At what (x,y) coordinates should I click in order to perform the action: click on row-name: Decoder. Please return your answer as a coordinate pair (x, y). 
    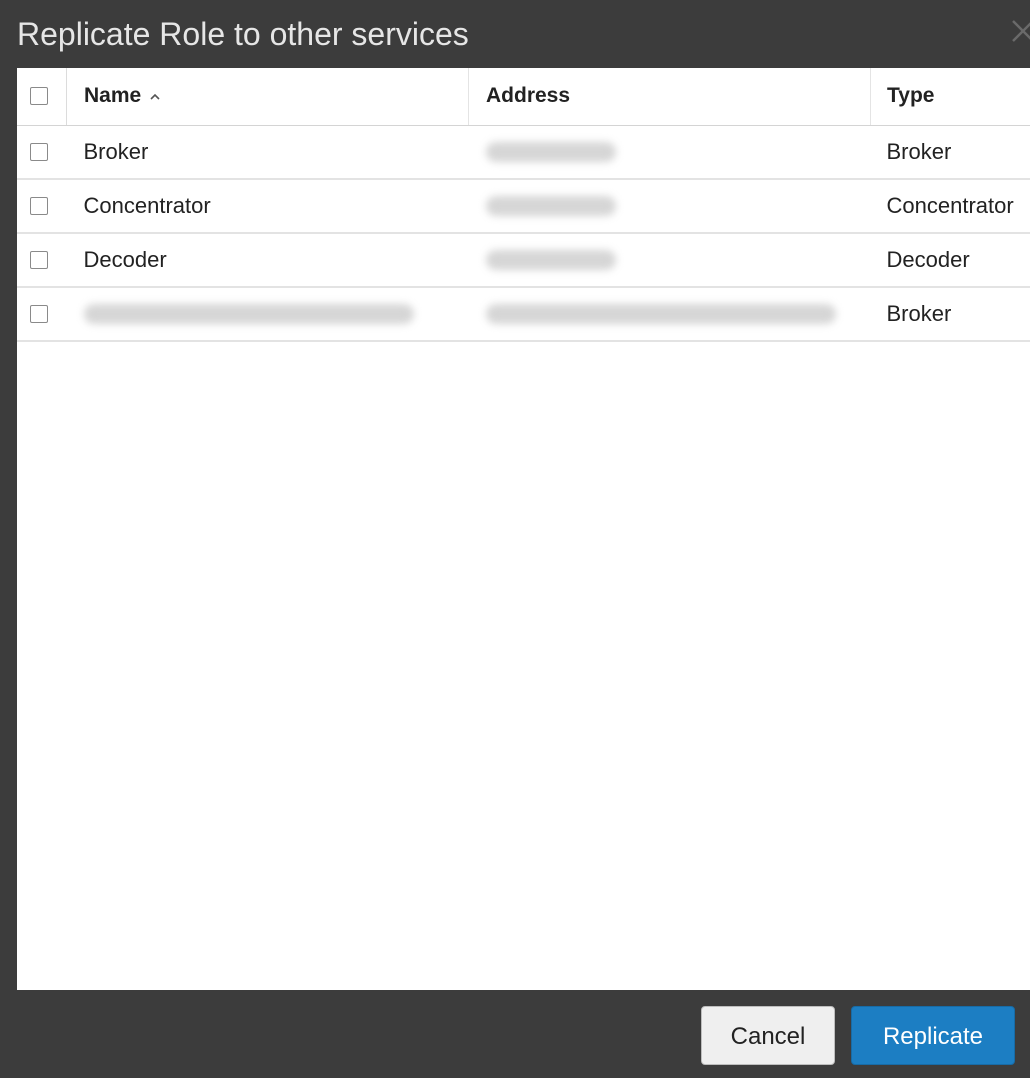
    Looking at the image, I should click on (125, 259).